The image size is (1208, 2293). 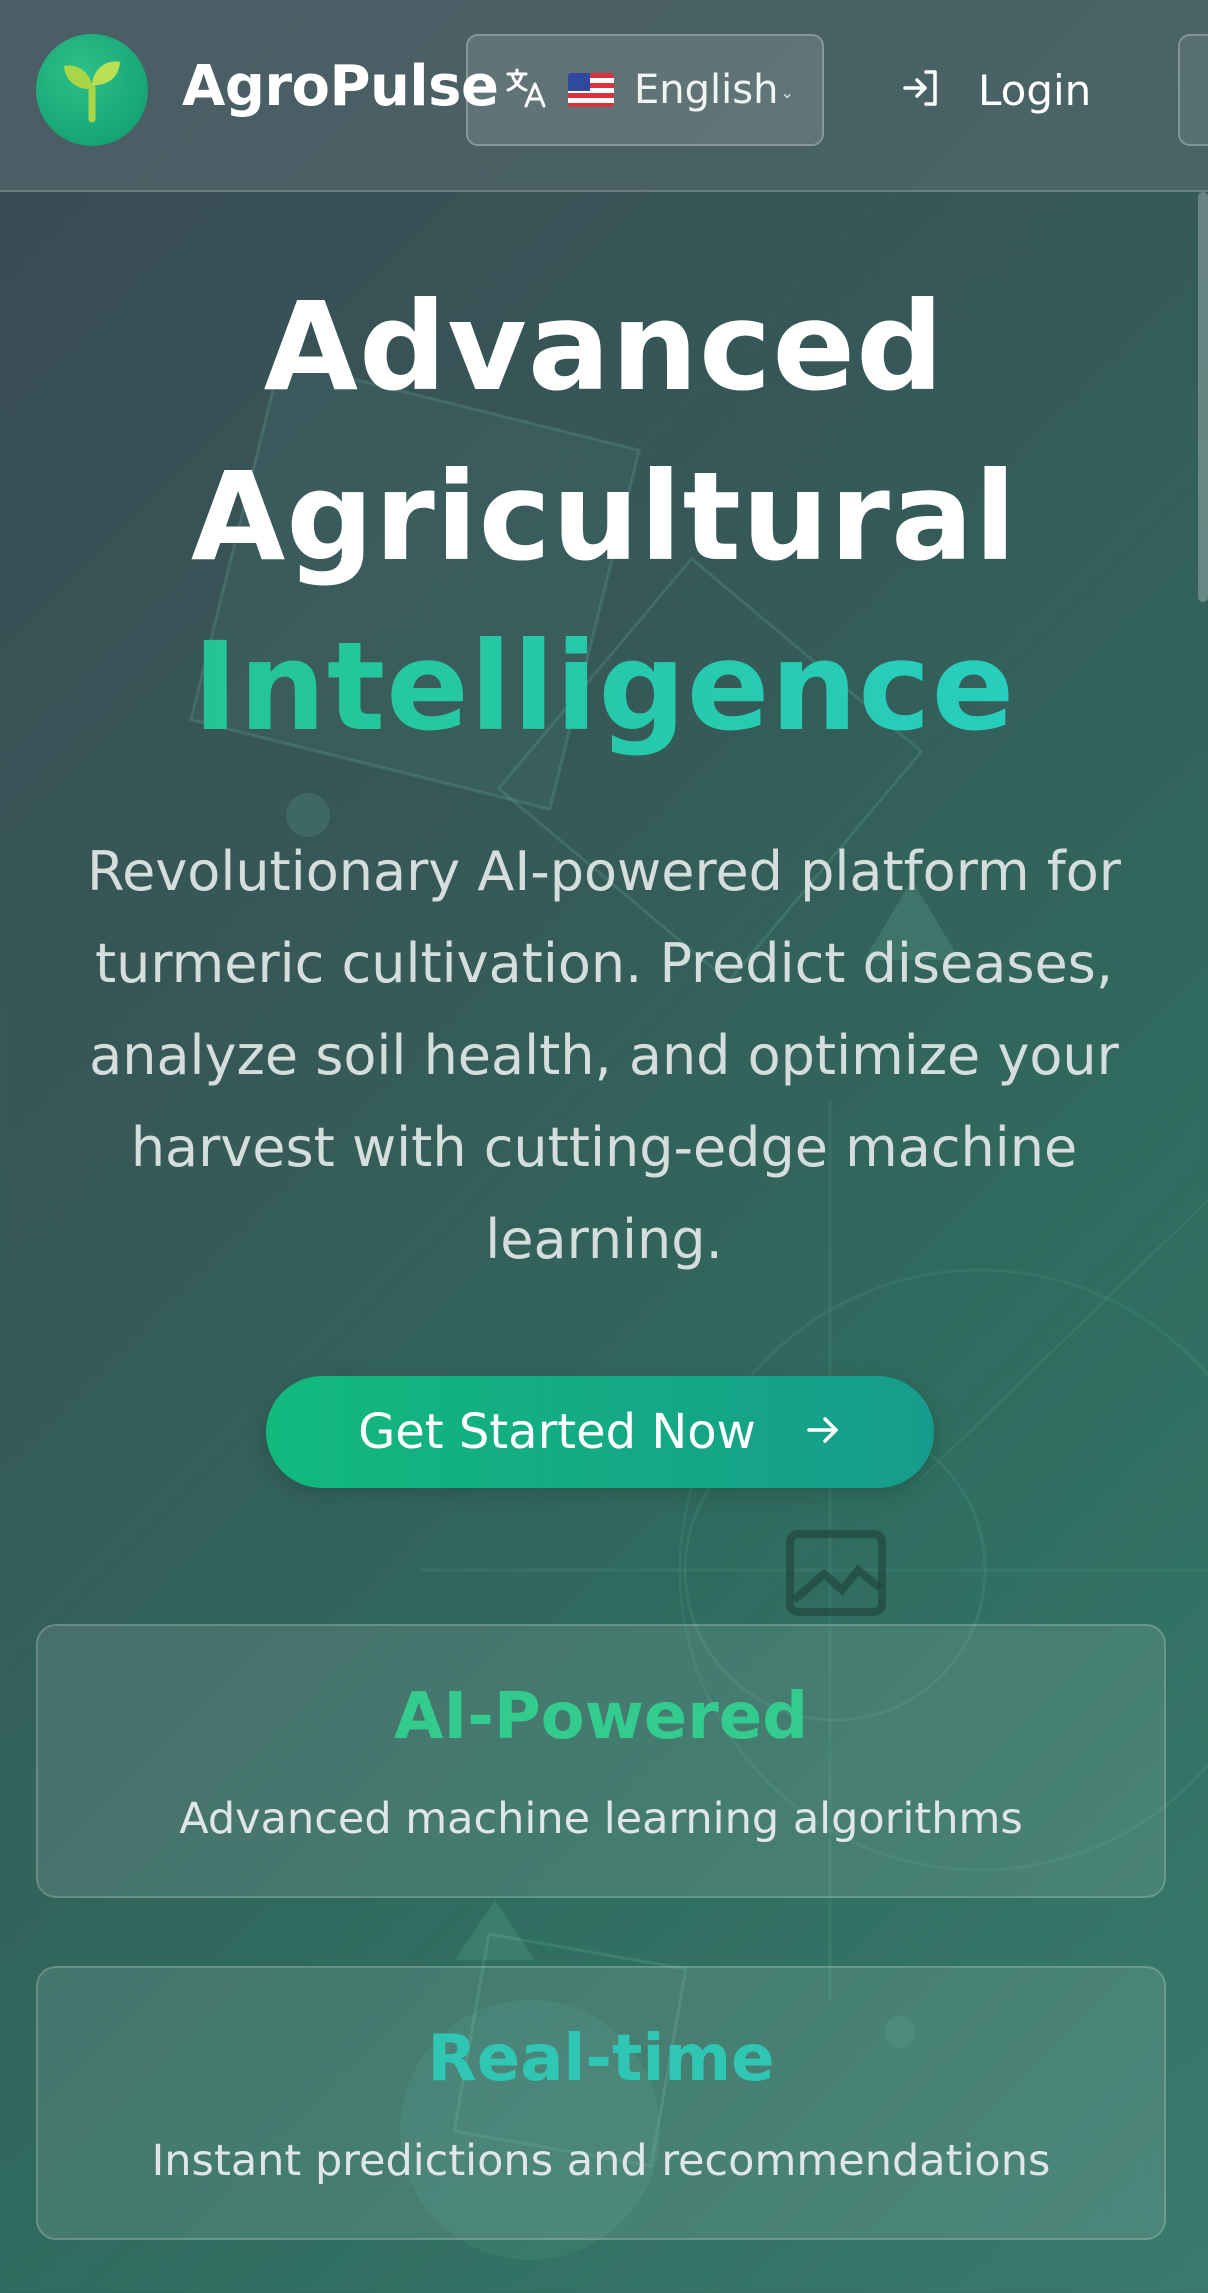 What do you see at coordinates (557, 1432) in the screenshot?
I see `get-started-label: Get Started Now` at bounding box center [557, 1432].